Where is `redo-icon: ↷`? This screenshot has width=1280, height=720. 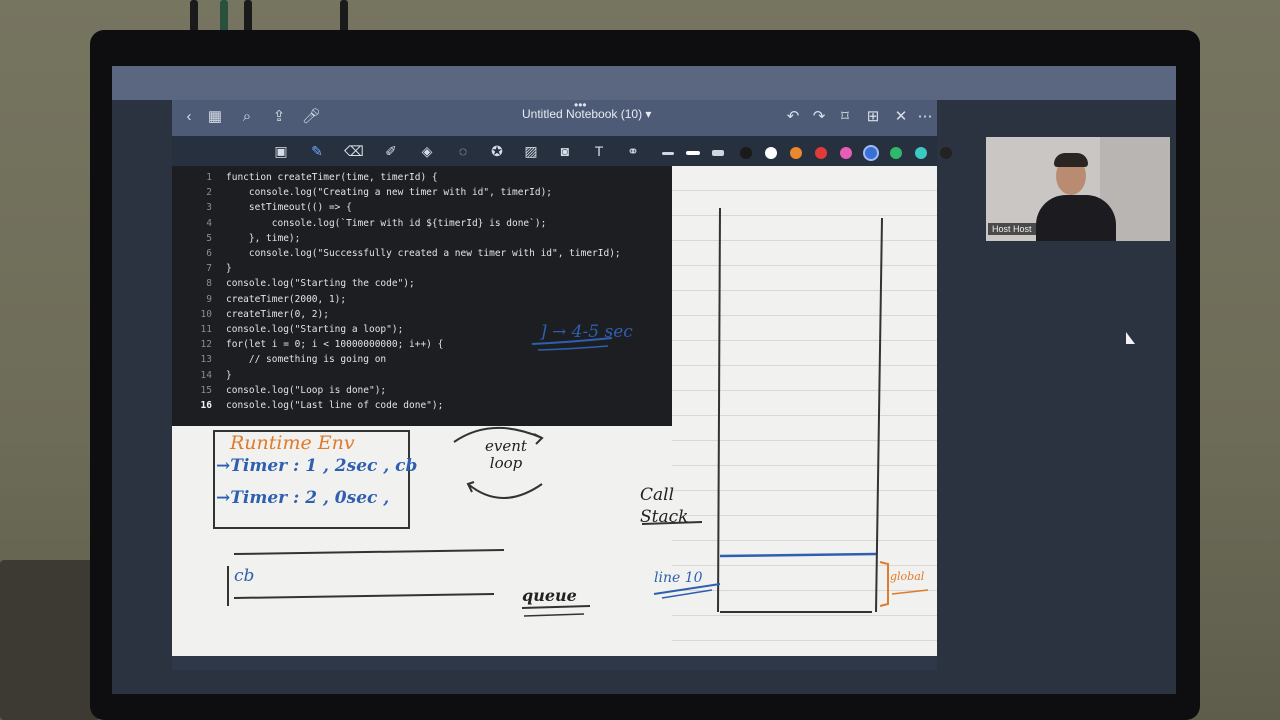
redo-icon: ↷ is located at coordinates (819, 117).